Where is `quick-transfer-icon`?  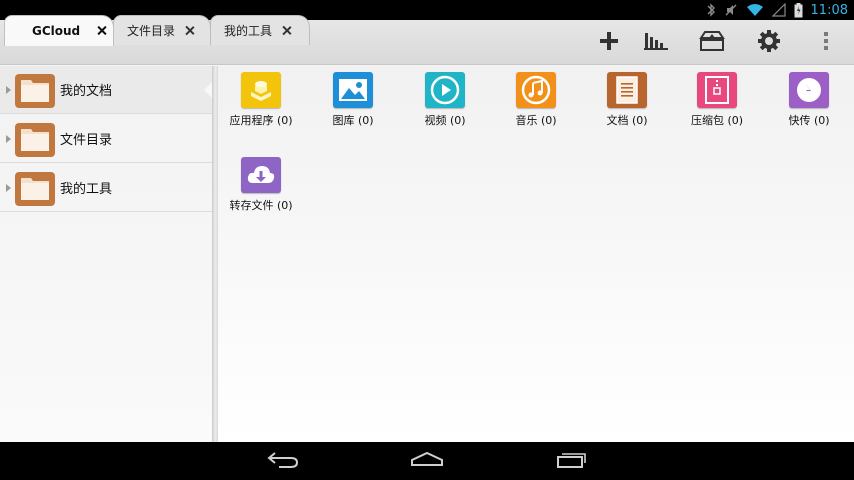 quick-transfer-icon is located at coordinates (809, 90).